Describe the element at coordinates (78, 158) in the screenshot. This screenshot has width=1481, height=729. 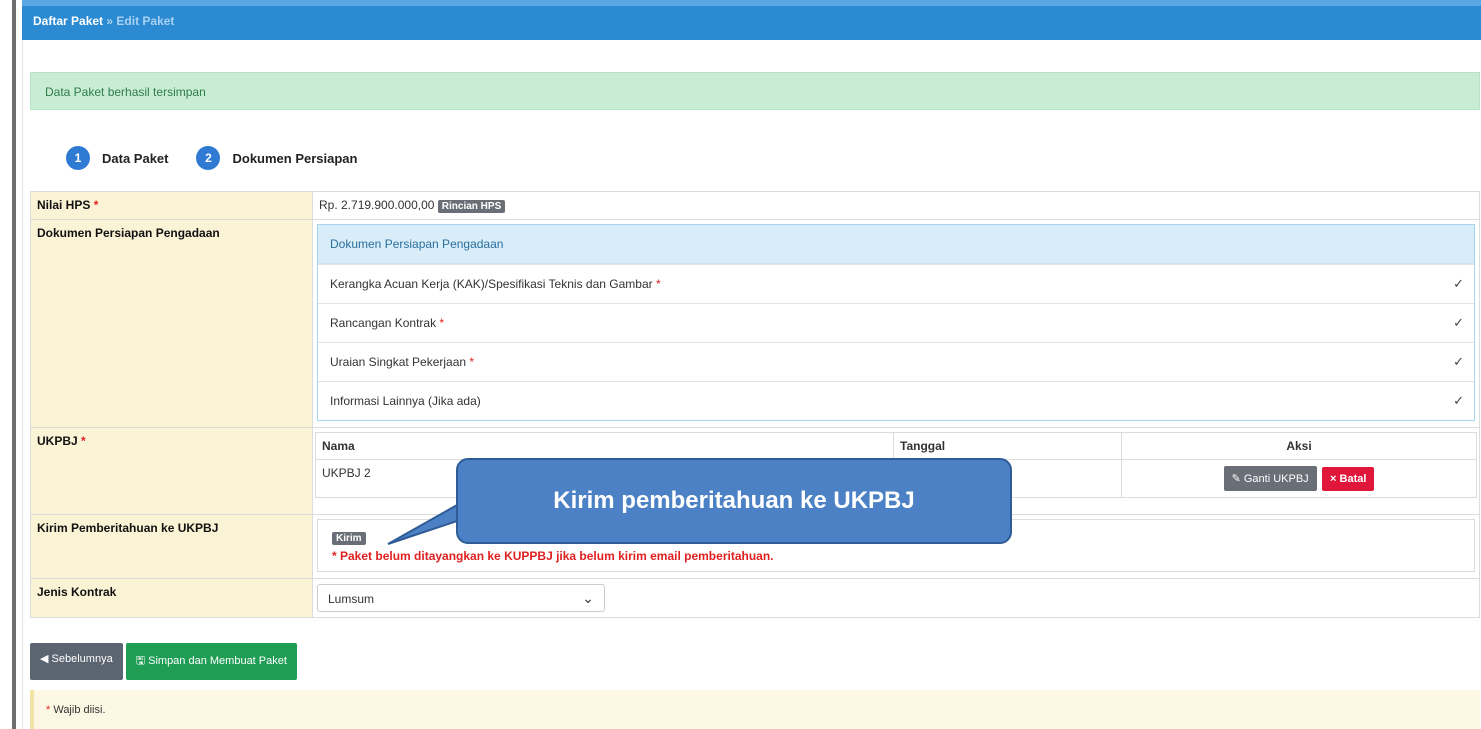
I see `step-number: 1` at that location.